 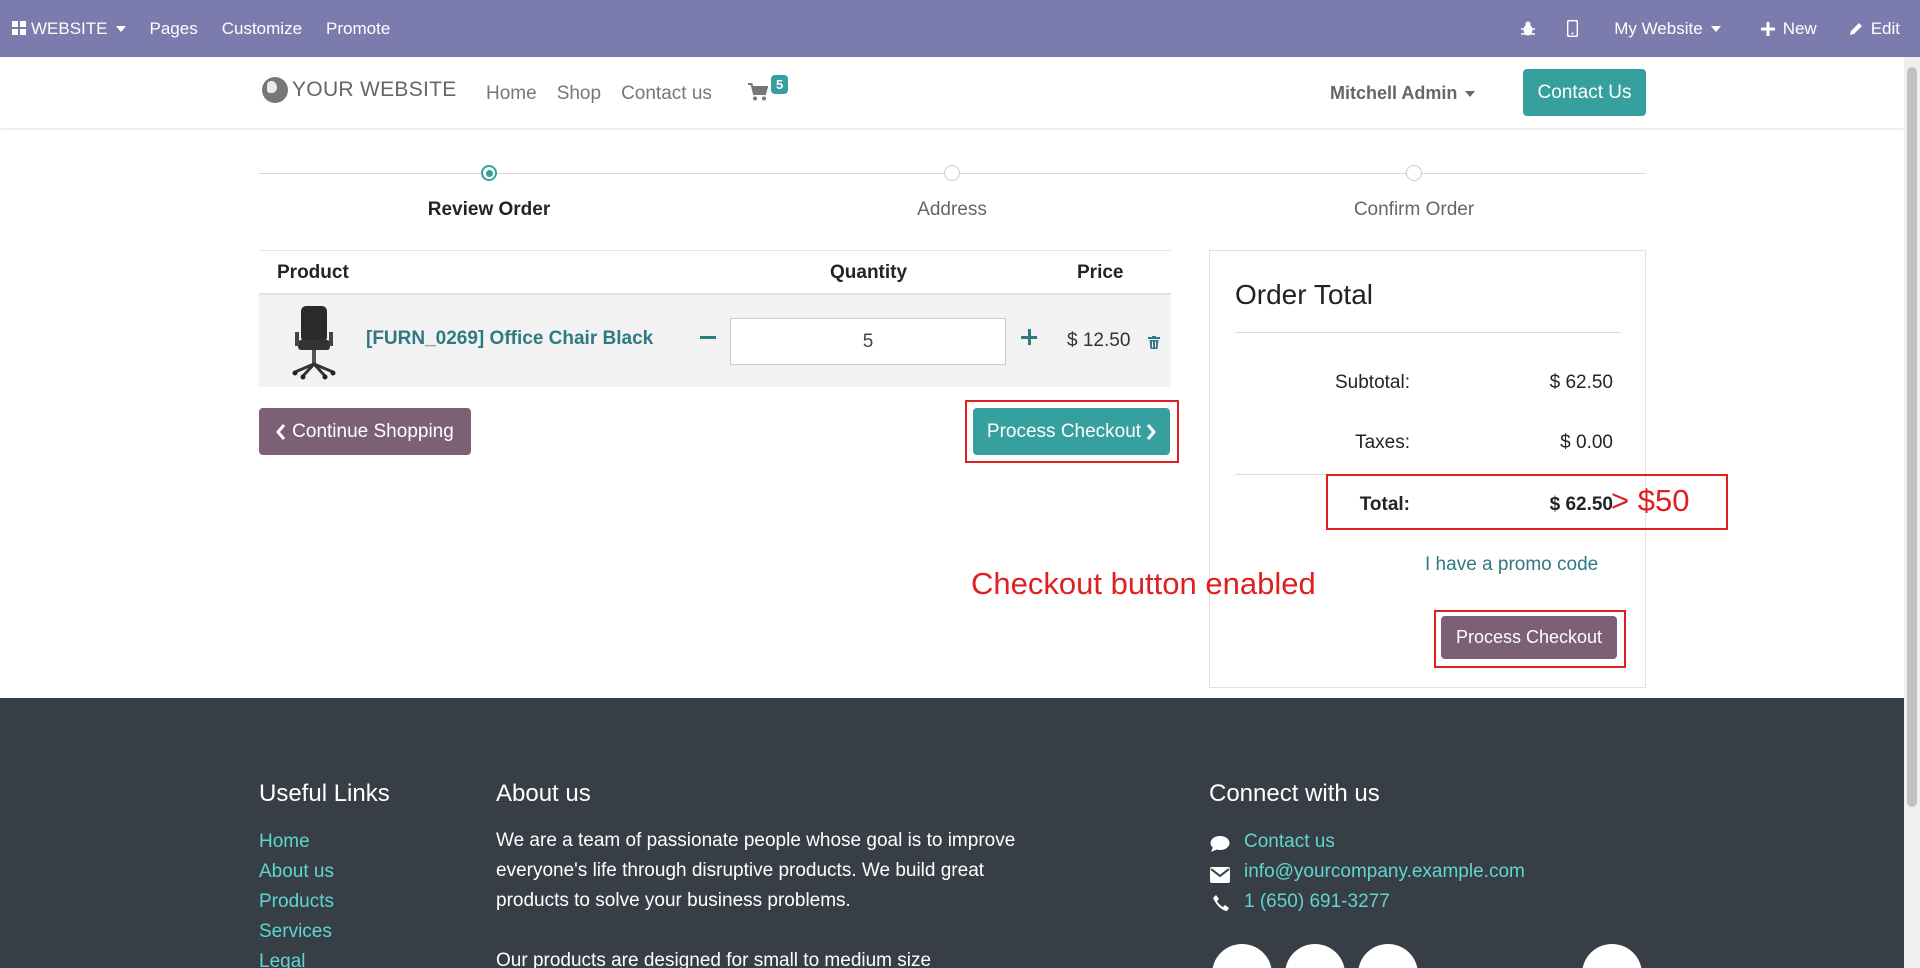 What do you see at coordinates (314, 343) in the screenshot?
I see `product-image` at bounding box center [314, 343].